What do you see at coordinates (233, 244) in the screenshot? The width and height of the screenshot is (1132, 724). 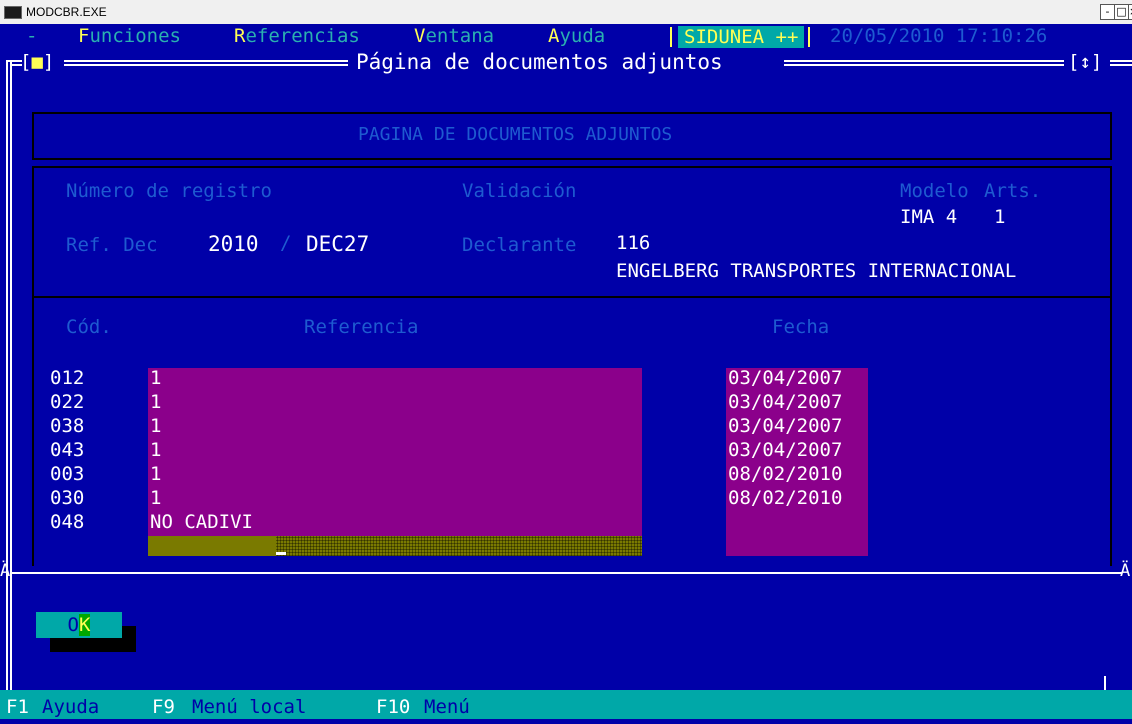 I see `ref-dec-year: 2010` at bounding box center [233, 244].